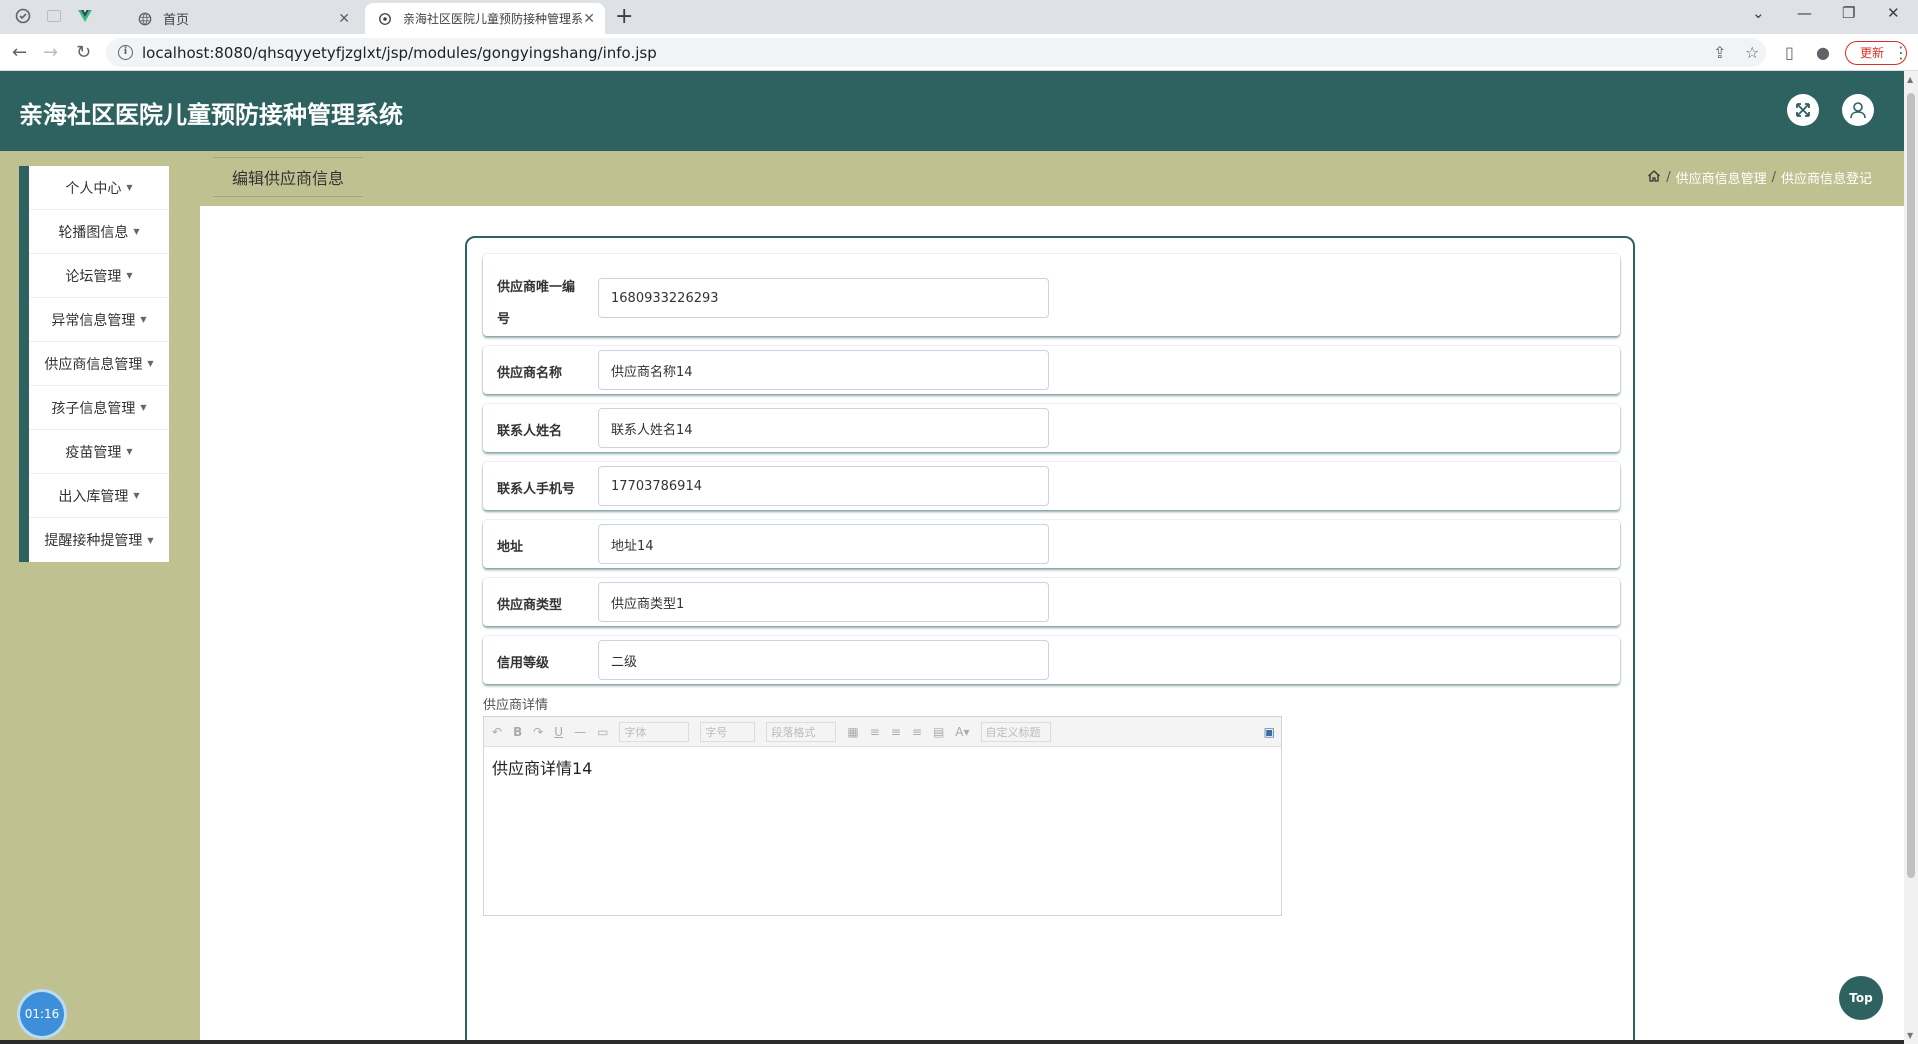 The height and width of the screenshot is (1044, 1918). I want to click on preview-icon: ▣, so click(1269, 732).